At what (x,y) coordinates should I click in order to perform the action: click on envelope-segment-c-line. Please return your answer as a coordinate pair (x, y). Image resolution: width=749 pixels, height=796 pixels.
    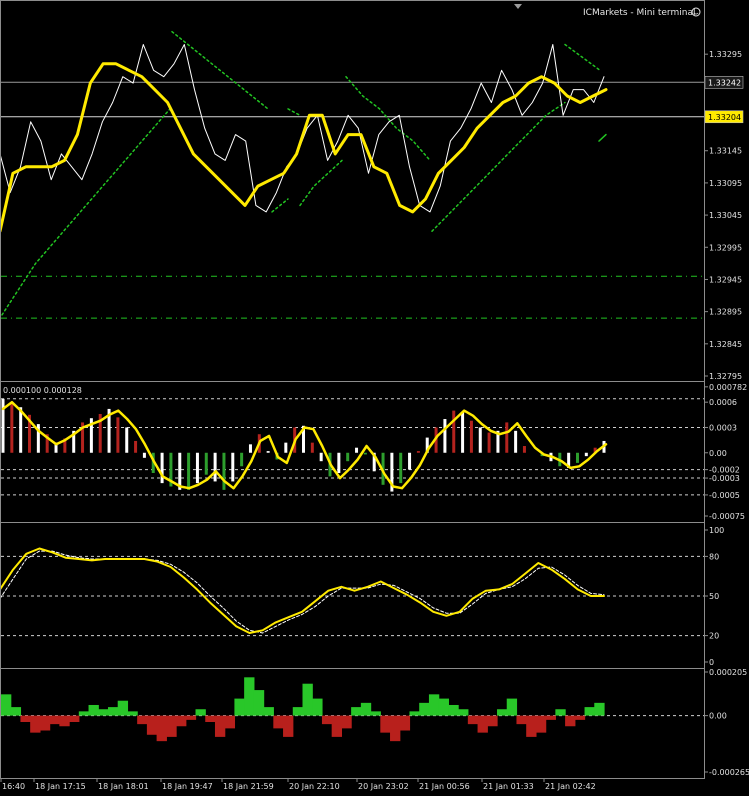
    Looking at the image, I should click on (321, 183).